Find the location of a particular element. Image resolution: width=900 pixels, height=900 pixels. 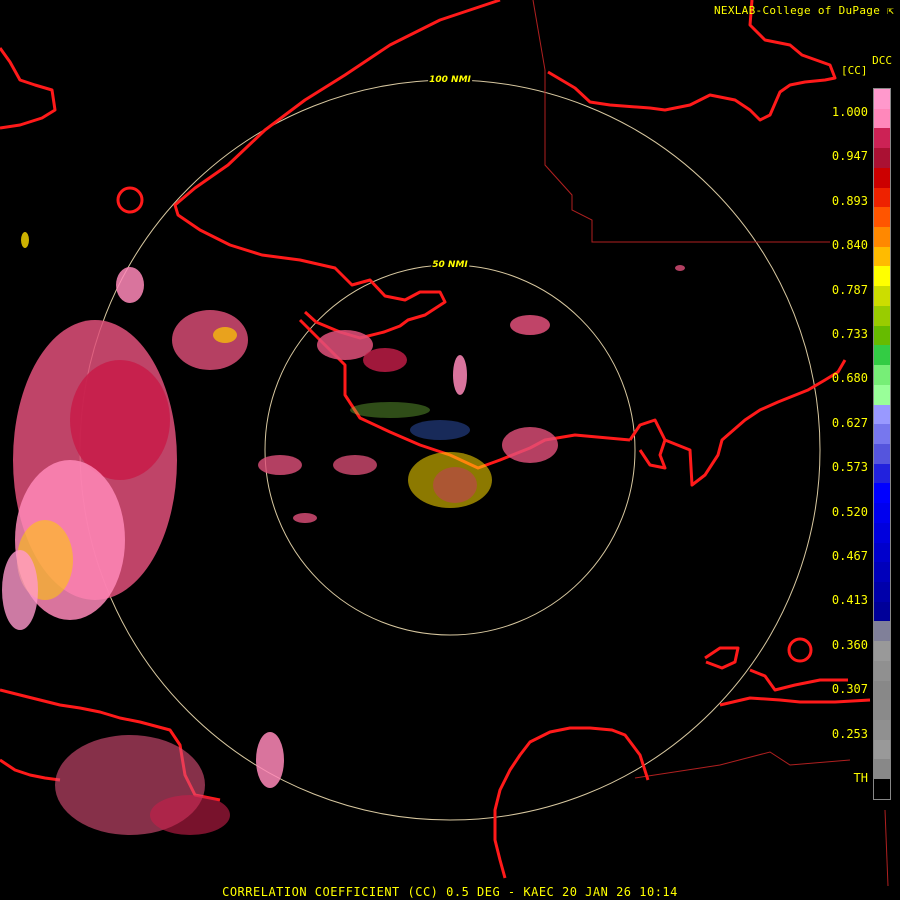

color-scale-tick: 0.893 is located at coordinates (849, 200).